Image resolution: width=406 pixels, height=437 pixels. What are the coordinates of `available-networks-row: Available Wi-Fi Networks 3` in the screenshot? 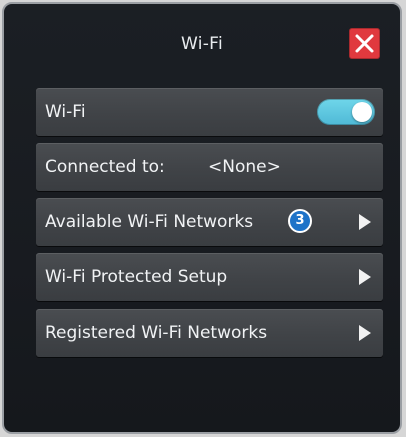 It's located at (209, 222).